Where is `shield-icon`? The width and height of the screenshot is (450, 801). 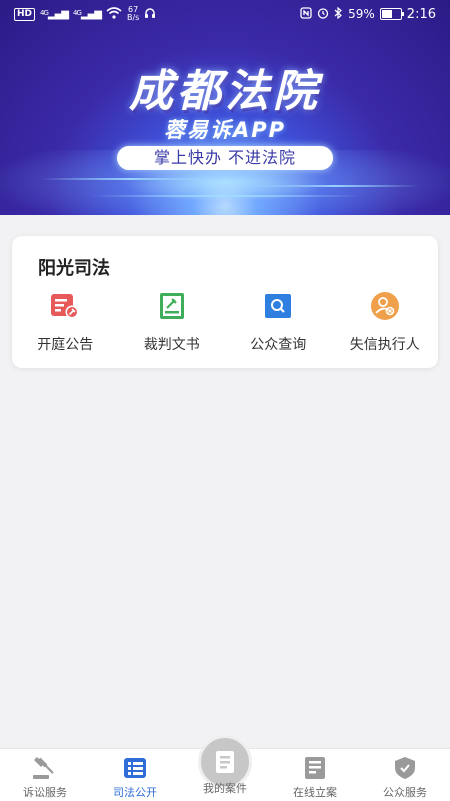 shield-icon is located at coordinates (405, 768).